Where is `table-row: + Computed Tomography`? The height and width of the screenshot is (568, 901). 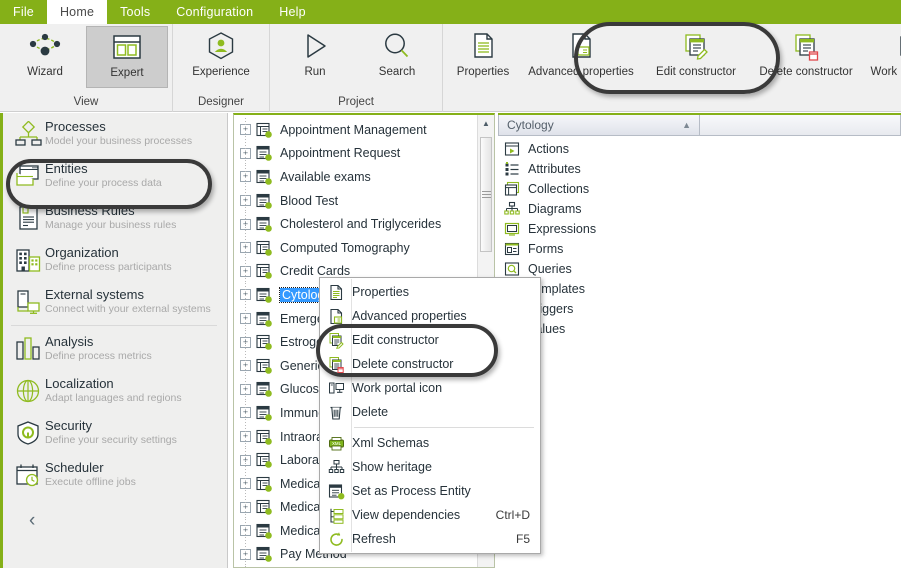
table-row: + Computed Tomography is located at coordinates (354, 247).